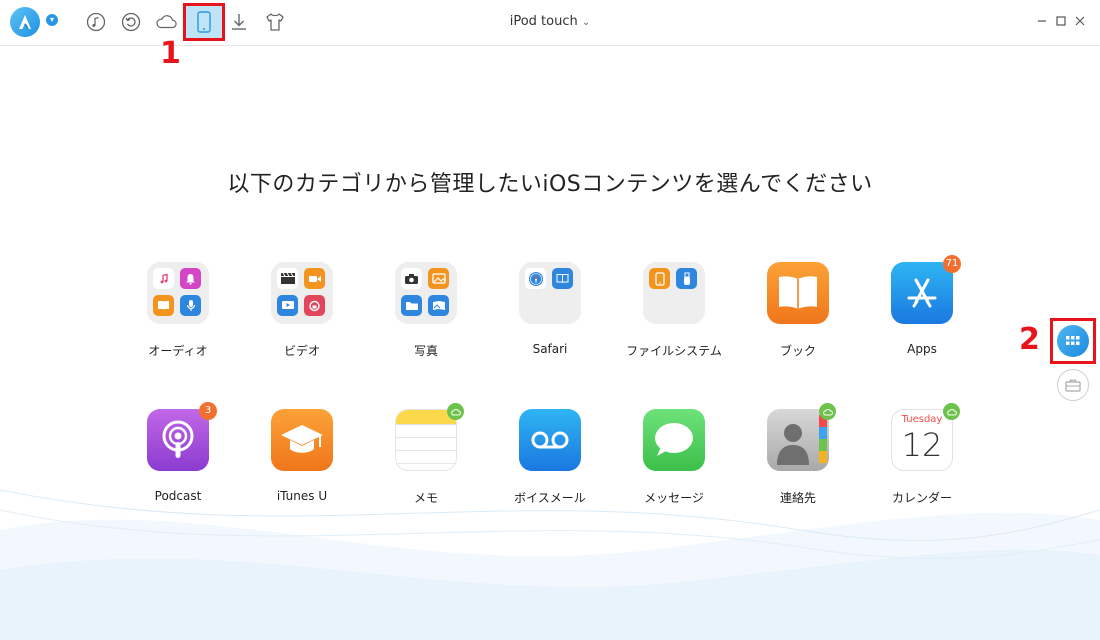 This screenshot has width=1100, height=640. Describe the element at coordinates (52, 20) in the screenshot. I see `logo-dropdown-icon: ▾` at that location.